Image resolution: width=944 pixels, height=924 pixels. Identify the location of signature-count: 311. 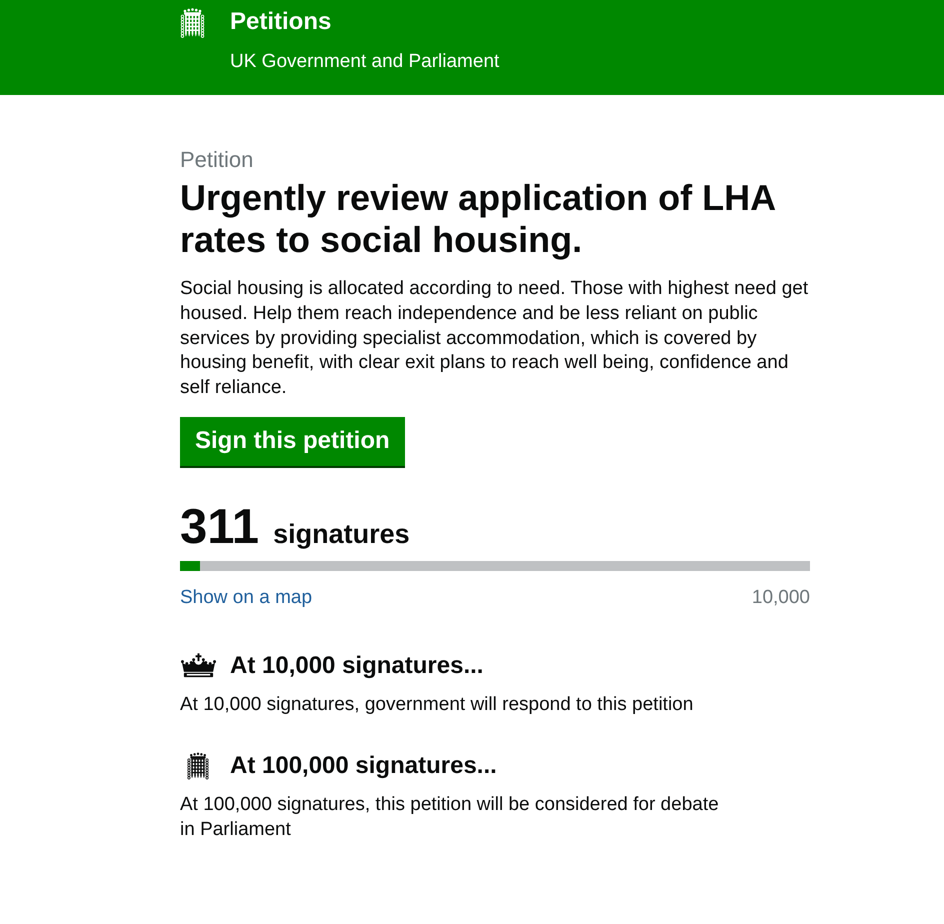
(220, 526).